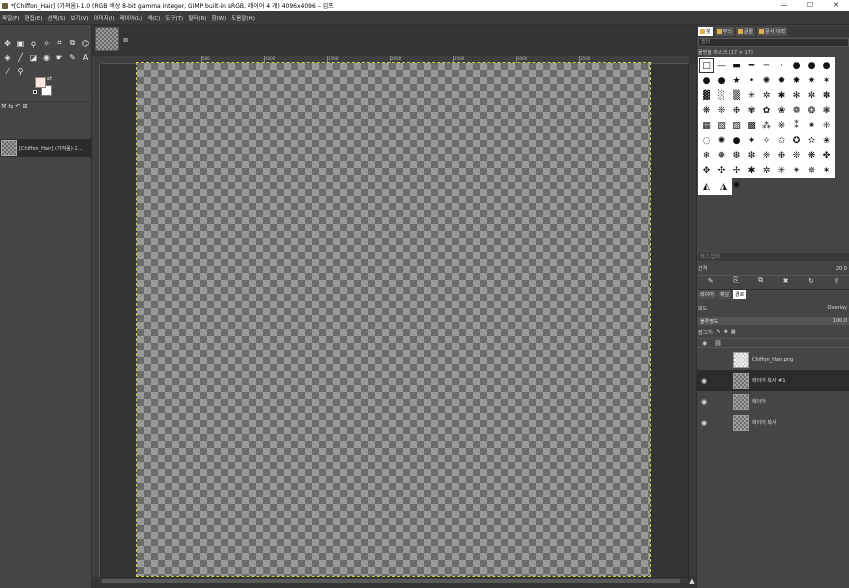  What do you see at coordinates (721, 65) in the screenshot?
I see `brush-item: —` at bounding box center [721, 65].